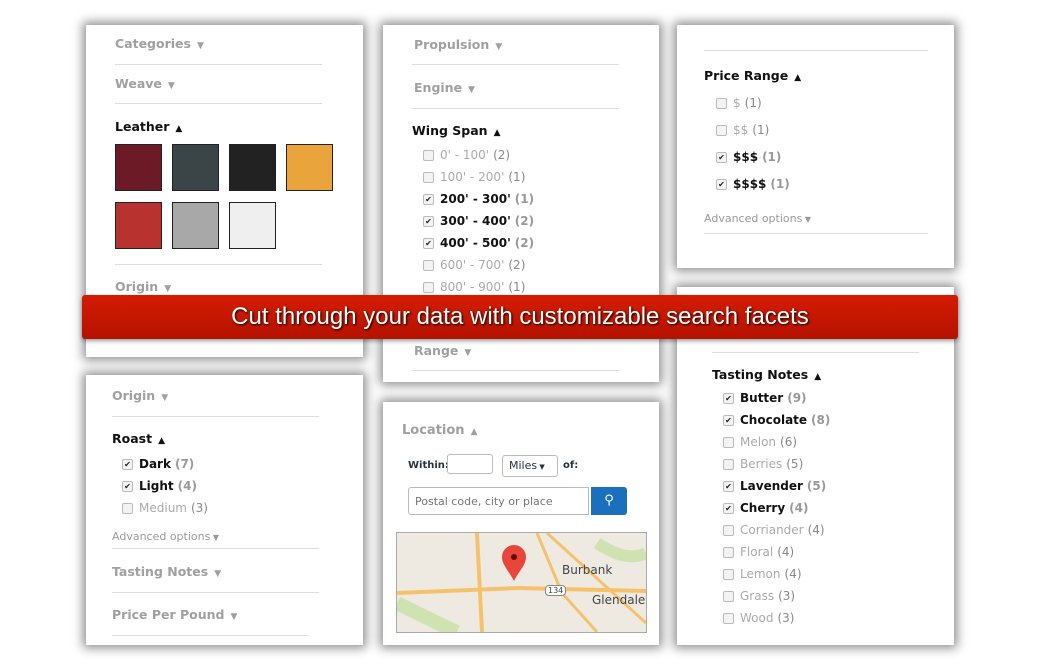 This screenshot has height=671, width=1041. Describe the element at coordinates (138, 438) in the screenshot. I see `facet-roast: Roast ▲` at that location.